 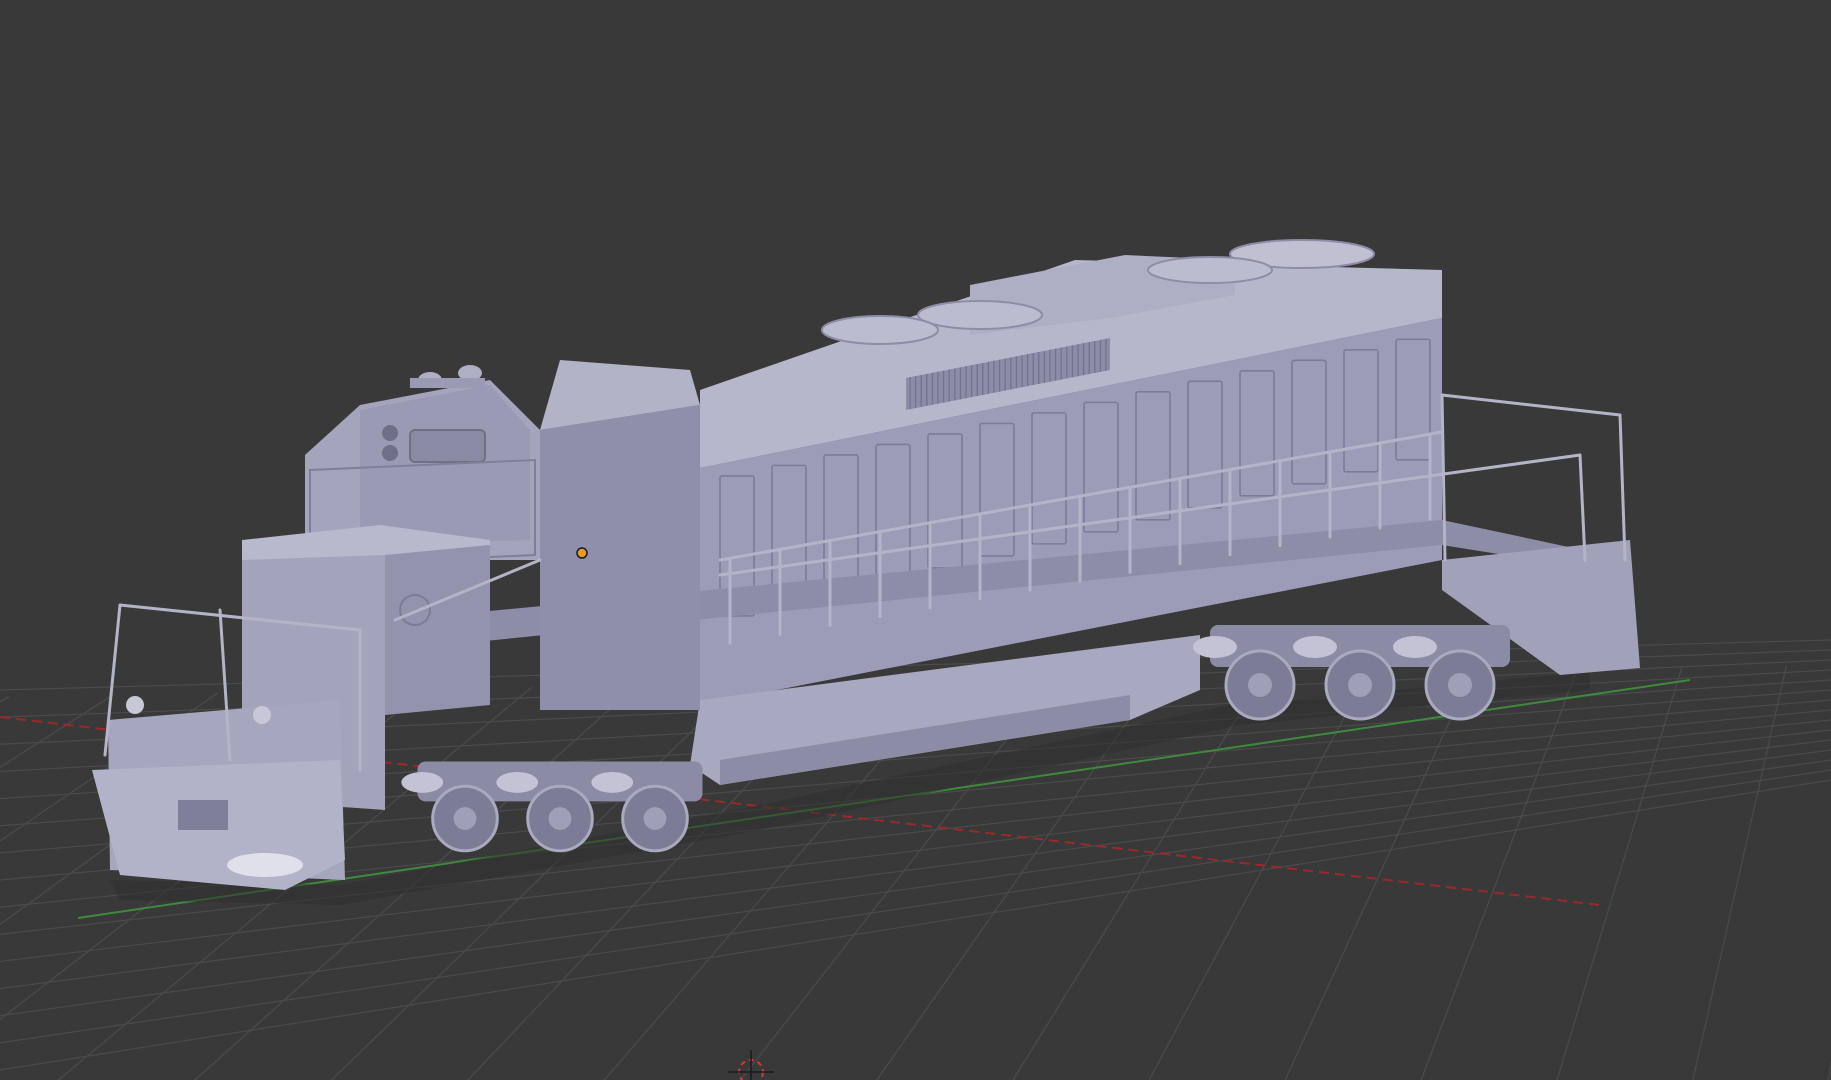 I want to click on object-origin, so click(x=582, y=553).